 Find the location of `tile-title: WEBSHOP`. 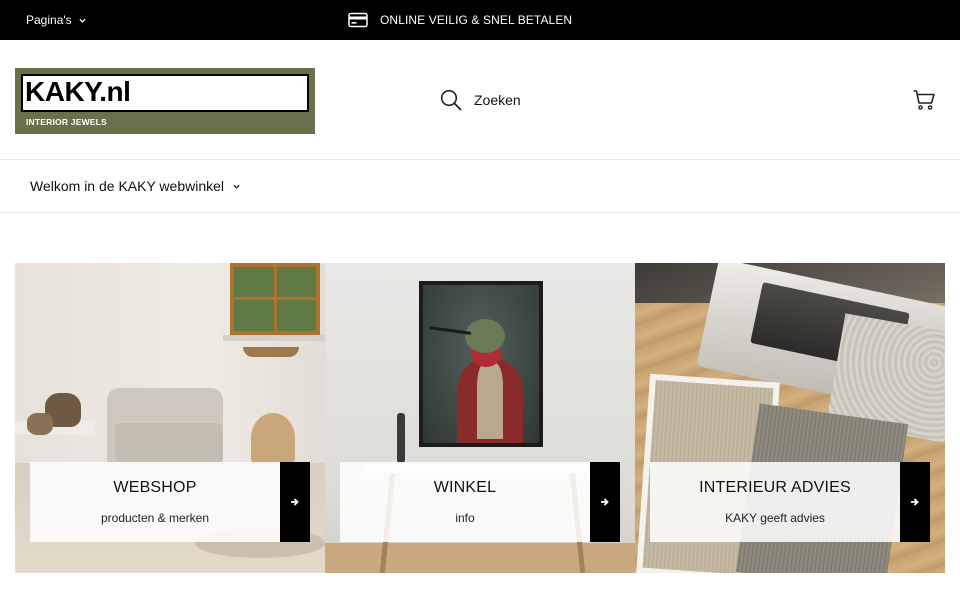

tile-title: WEBSHOP is located at coordinates (155, 487).